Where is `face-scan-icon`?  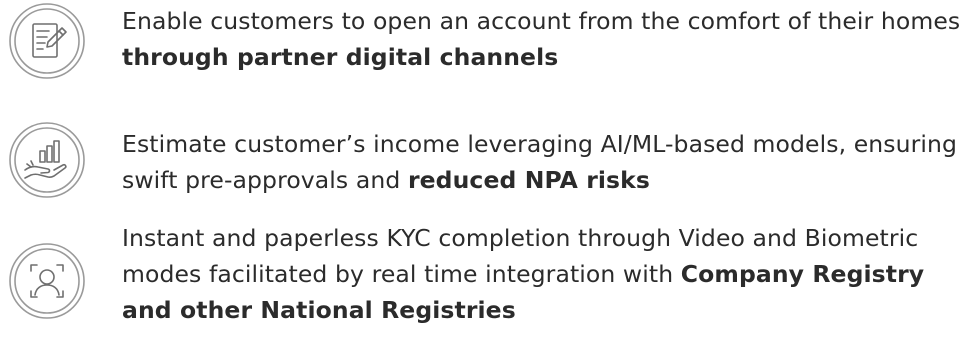
face-scan-icon is located at coordinates (47, 281).